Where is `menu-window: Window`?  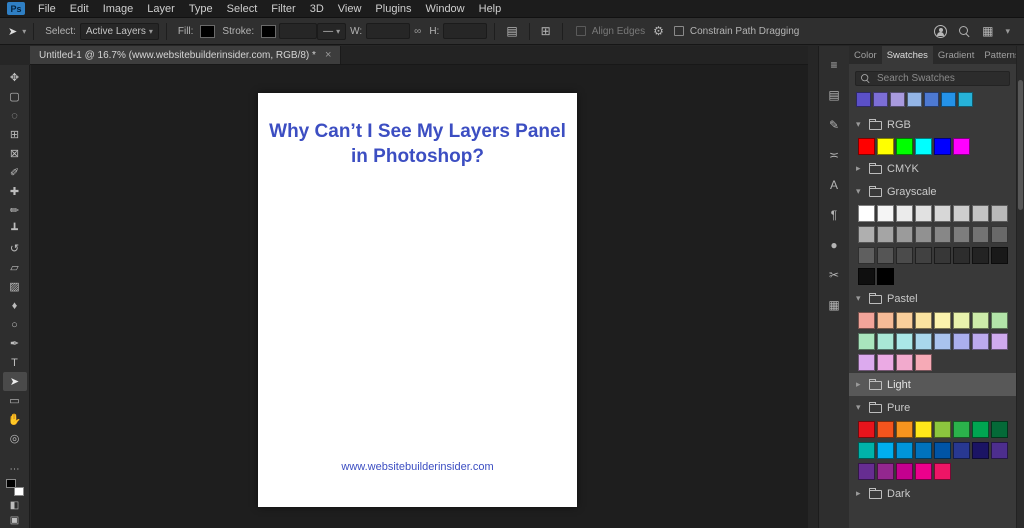 menu-window: Window is located at coordinates (445, 9).